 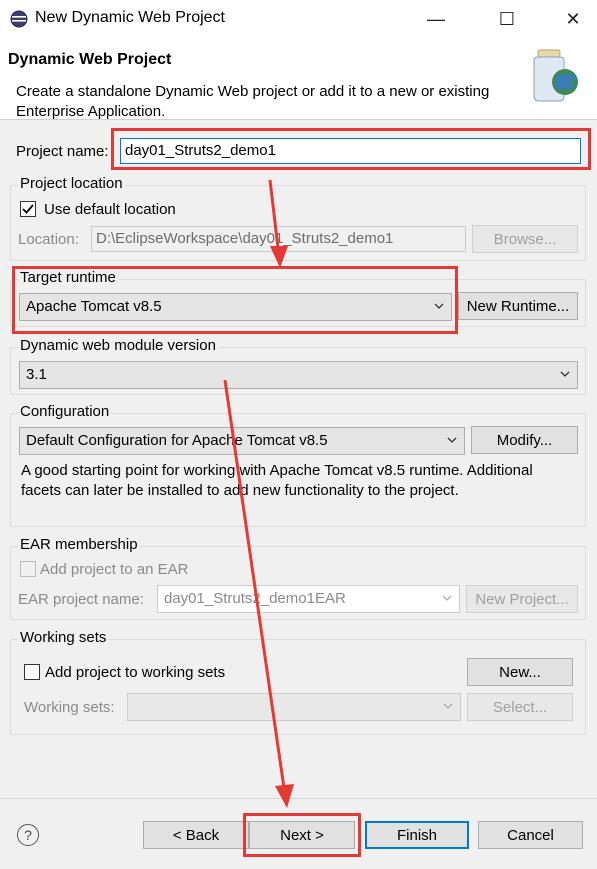 What do you see at coordinates (278, 239) in the screenshot?
I see `location-input: D:\EclipseWorkspace\day01_Struts2_demo1` at bounding box center [278, 239].